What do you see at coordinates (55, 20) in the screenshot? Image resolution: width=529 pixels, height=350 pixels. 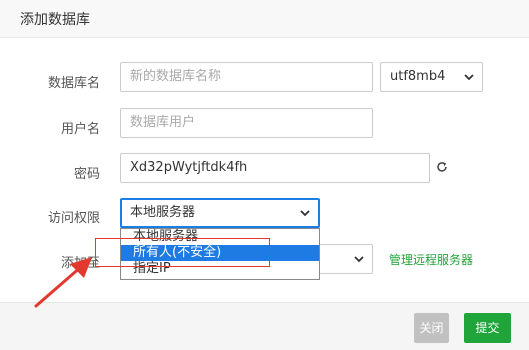 I see `dialog-title: 添加数据库` at bounding box center [55, 20].